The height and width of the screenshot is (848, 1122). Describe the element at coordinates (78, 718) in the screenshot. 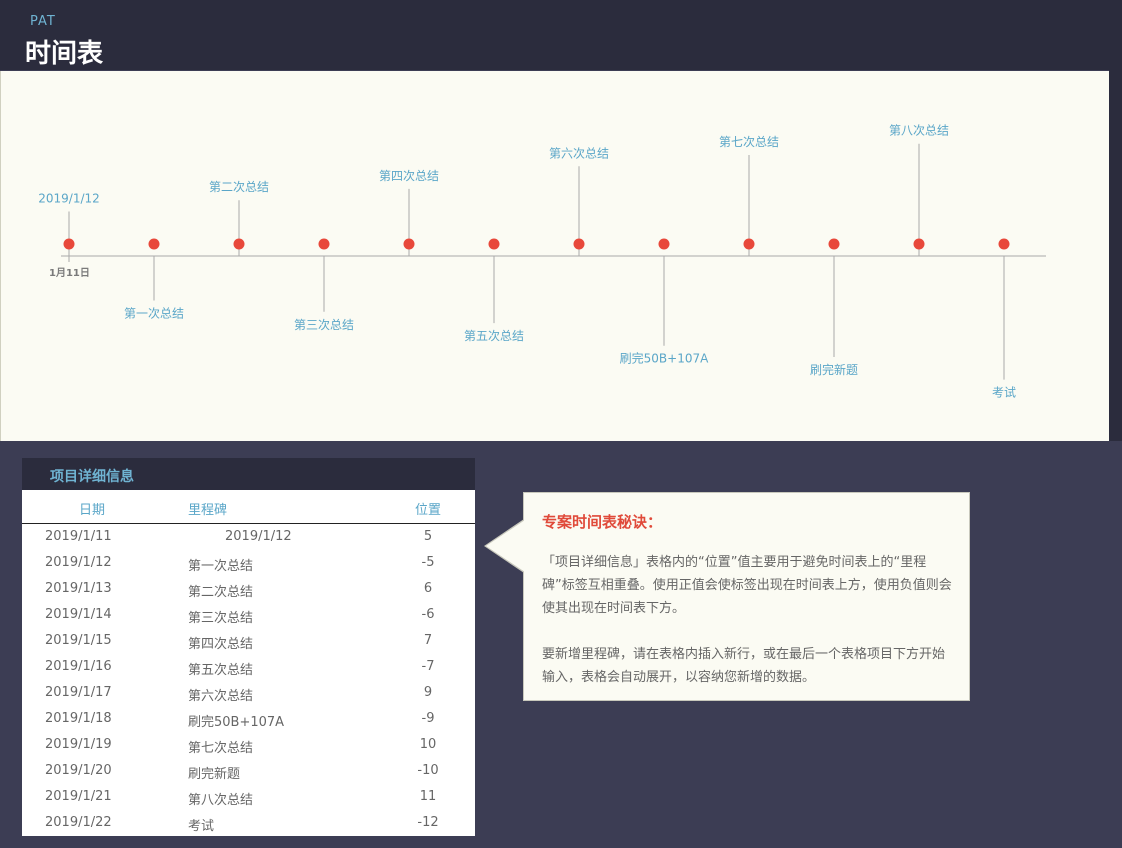

I see `cell-date: 2019/1/18` at that location.